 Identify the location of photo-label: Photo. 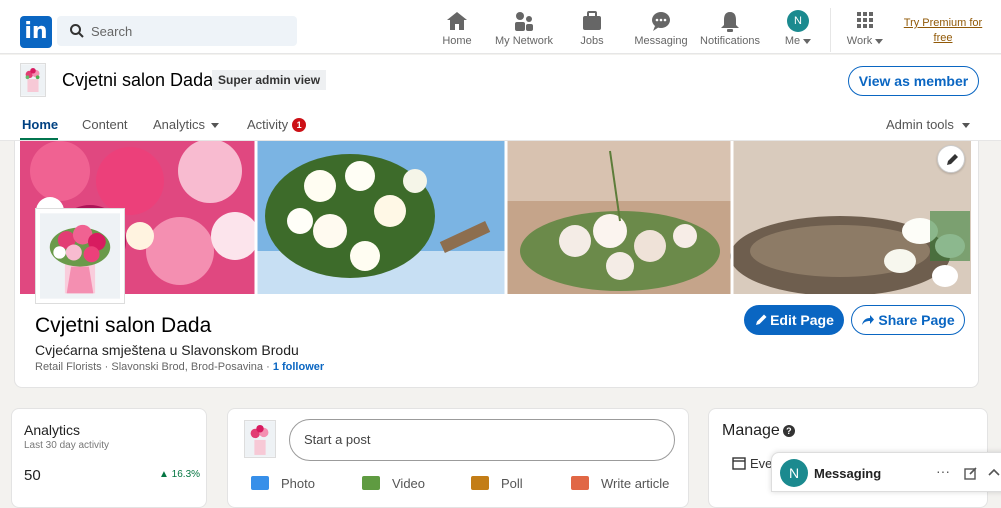
(298, 483).